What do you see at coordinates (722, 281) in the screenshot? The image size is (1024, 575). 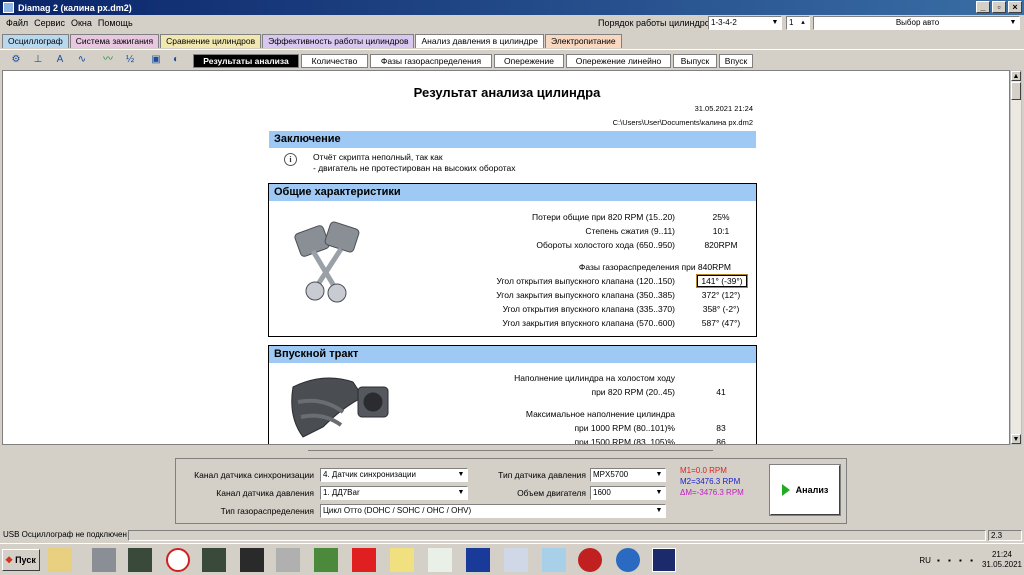 I see `row-value-highlight: 141° (-39°)` at bounding box center [722, 281].